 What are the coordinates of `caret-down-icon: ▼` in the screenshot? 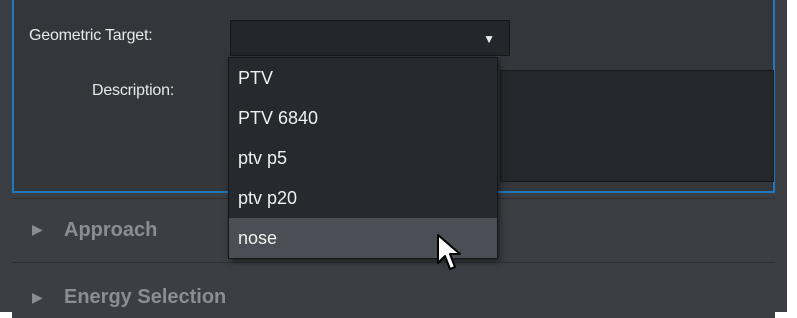 It's located at (489, 39).